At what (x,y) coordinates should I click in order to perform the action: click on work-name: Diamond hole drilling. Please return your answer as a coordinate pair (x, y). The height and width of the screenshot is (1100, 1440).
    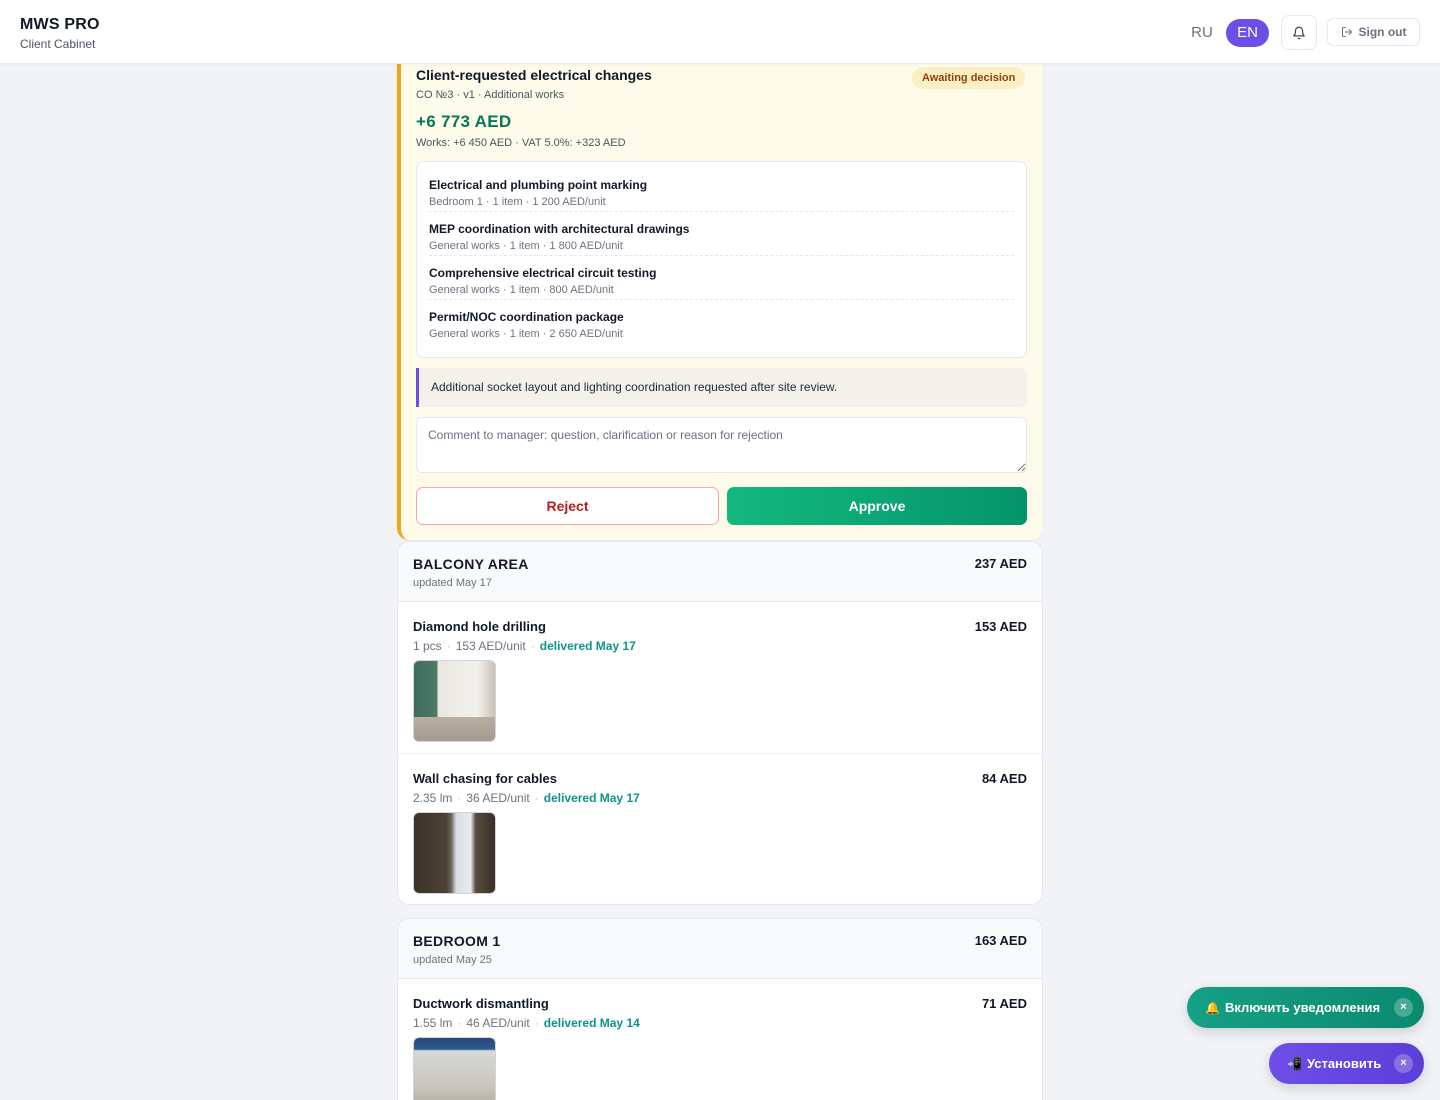
    Looking at the image, I should click on (479, 626).